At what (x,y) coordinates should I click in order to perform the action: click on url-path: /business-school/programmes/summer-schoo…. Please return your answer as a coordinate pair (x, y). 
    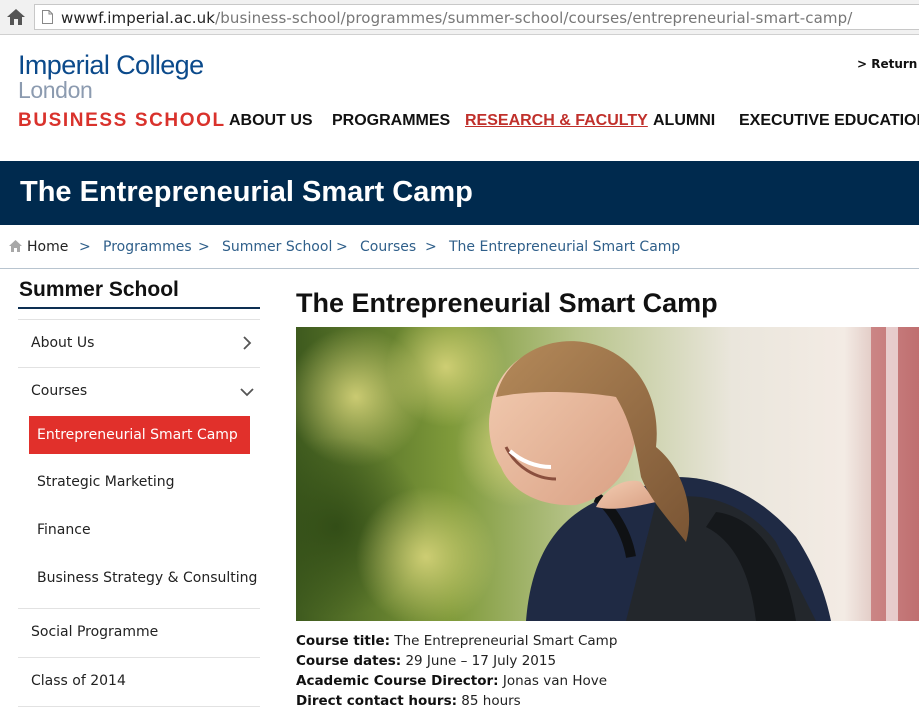
    Looking at the image, I should click on (534, 18).